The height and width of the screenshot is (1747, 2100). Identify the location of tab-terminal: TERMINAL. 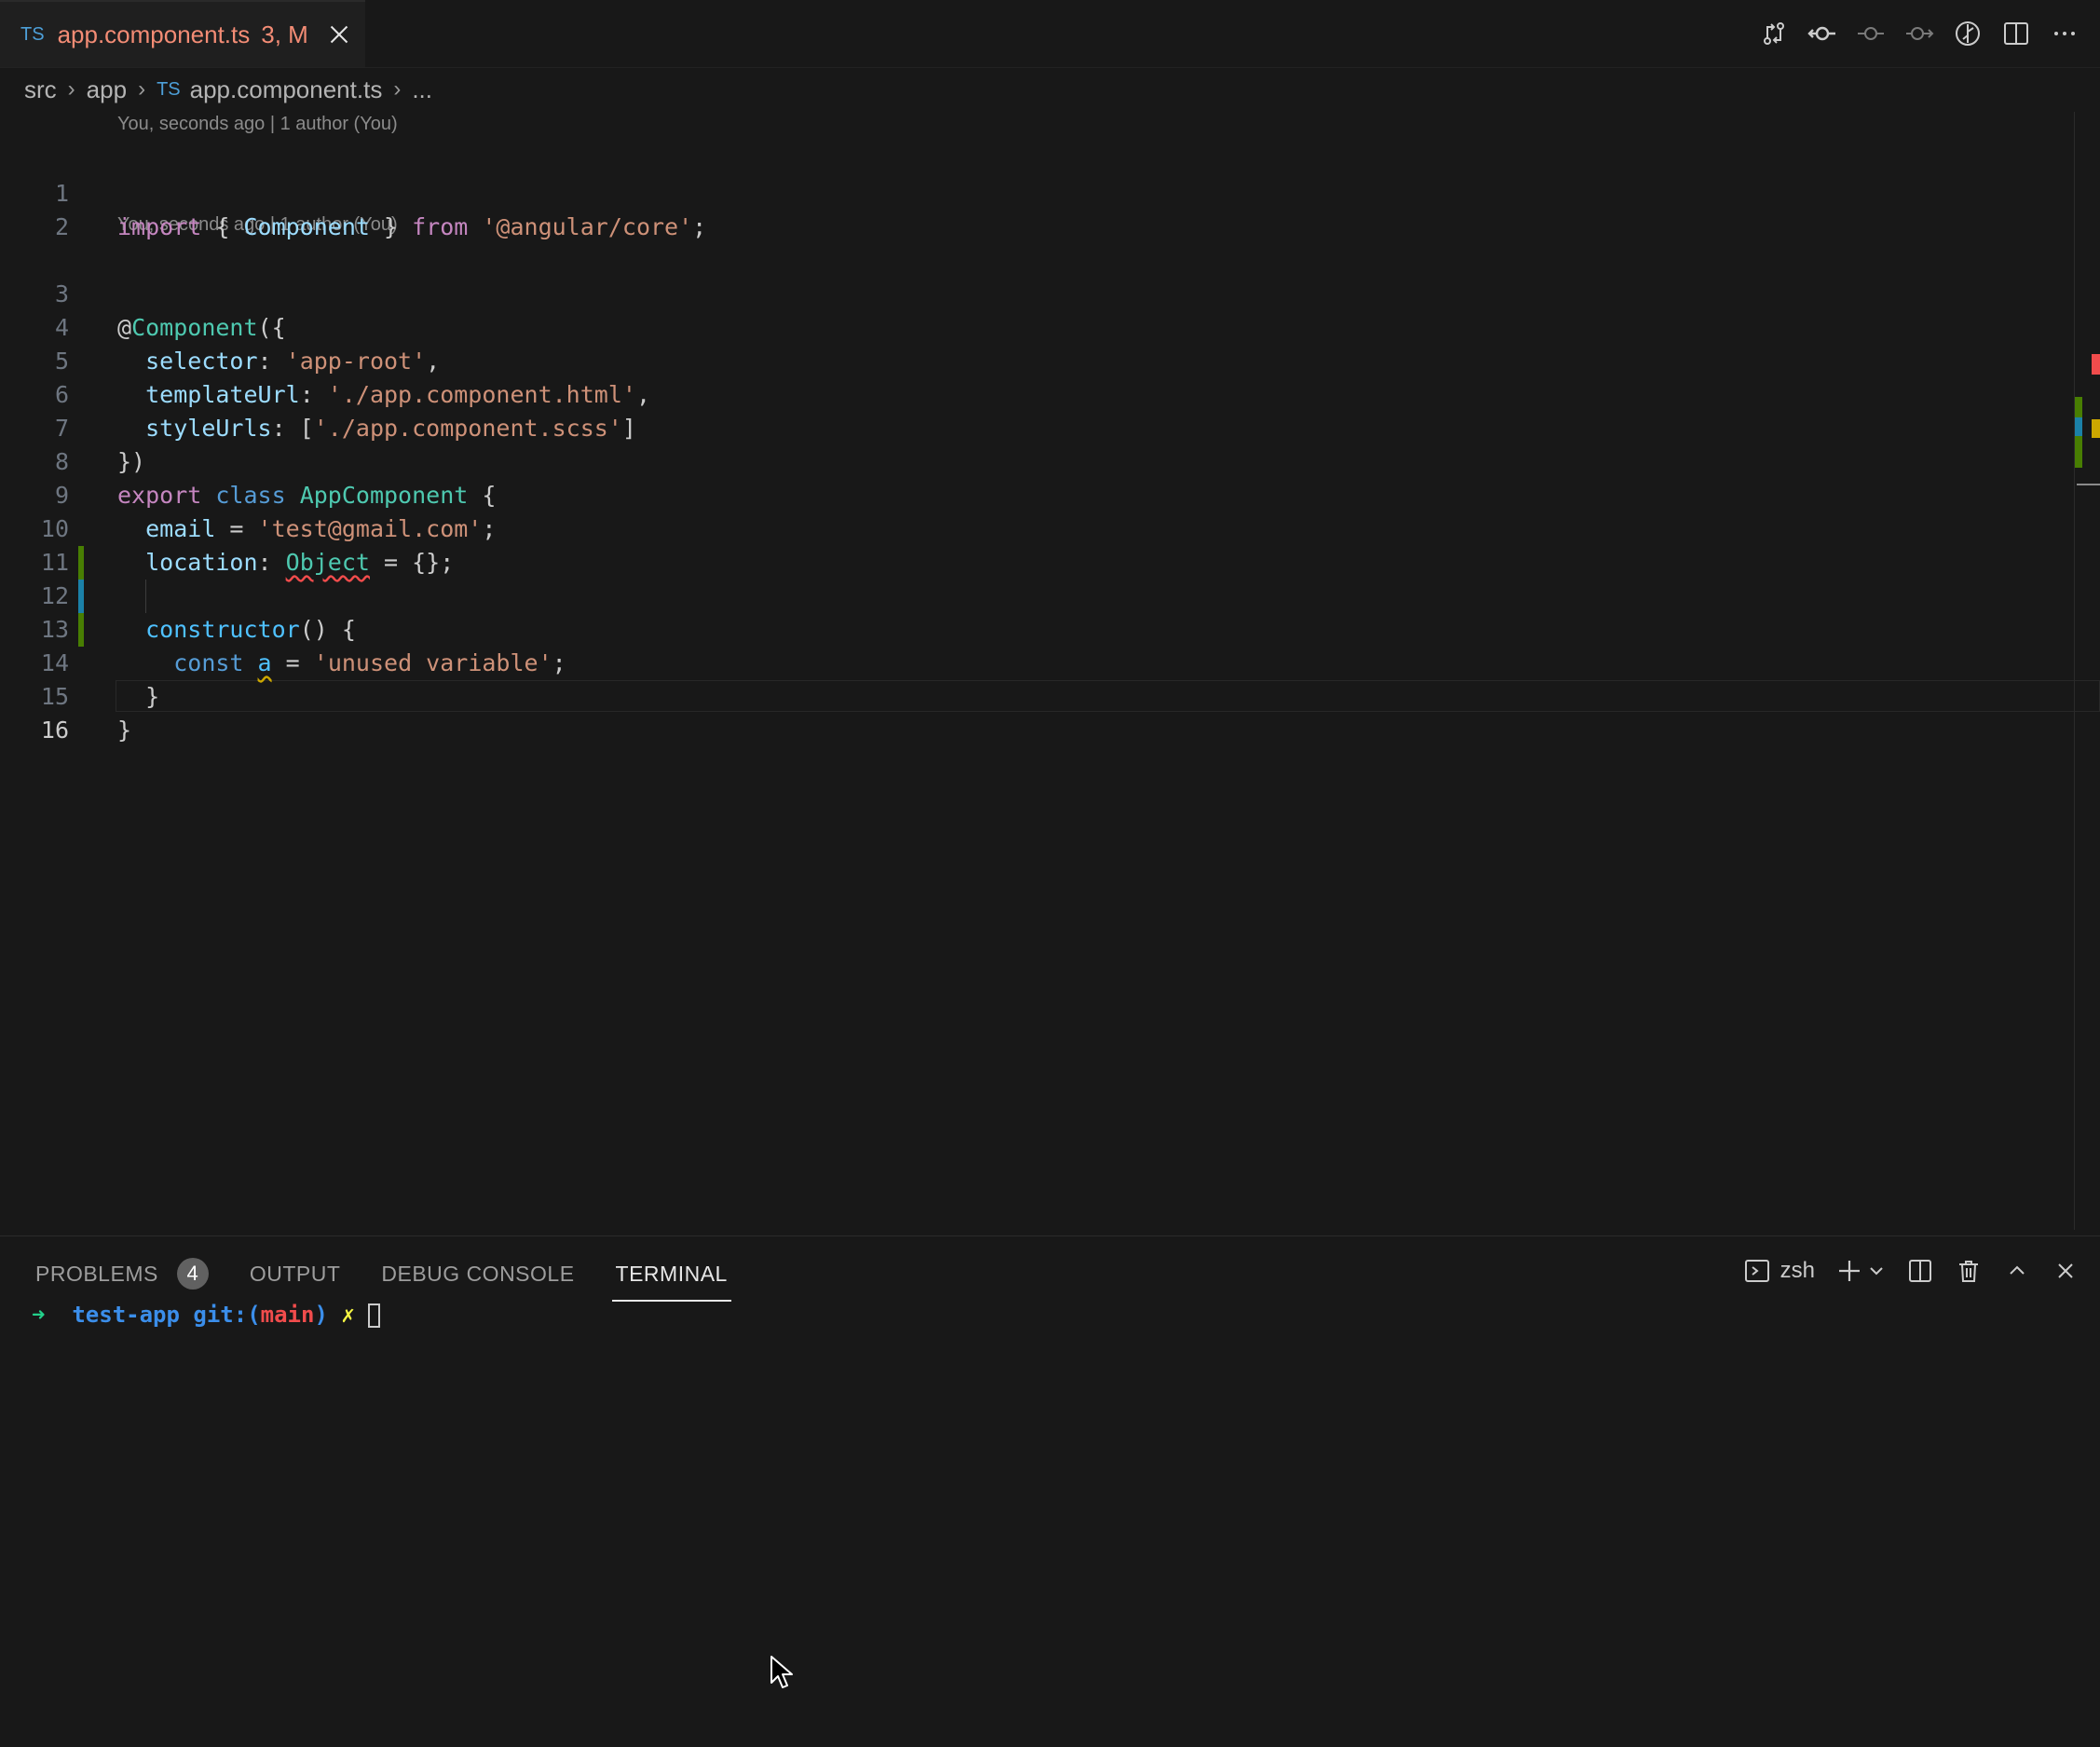
(671, 1278).